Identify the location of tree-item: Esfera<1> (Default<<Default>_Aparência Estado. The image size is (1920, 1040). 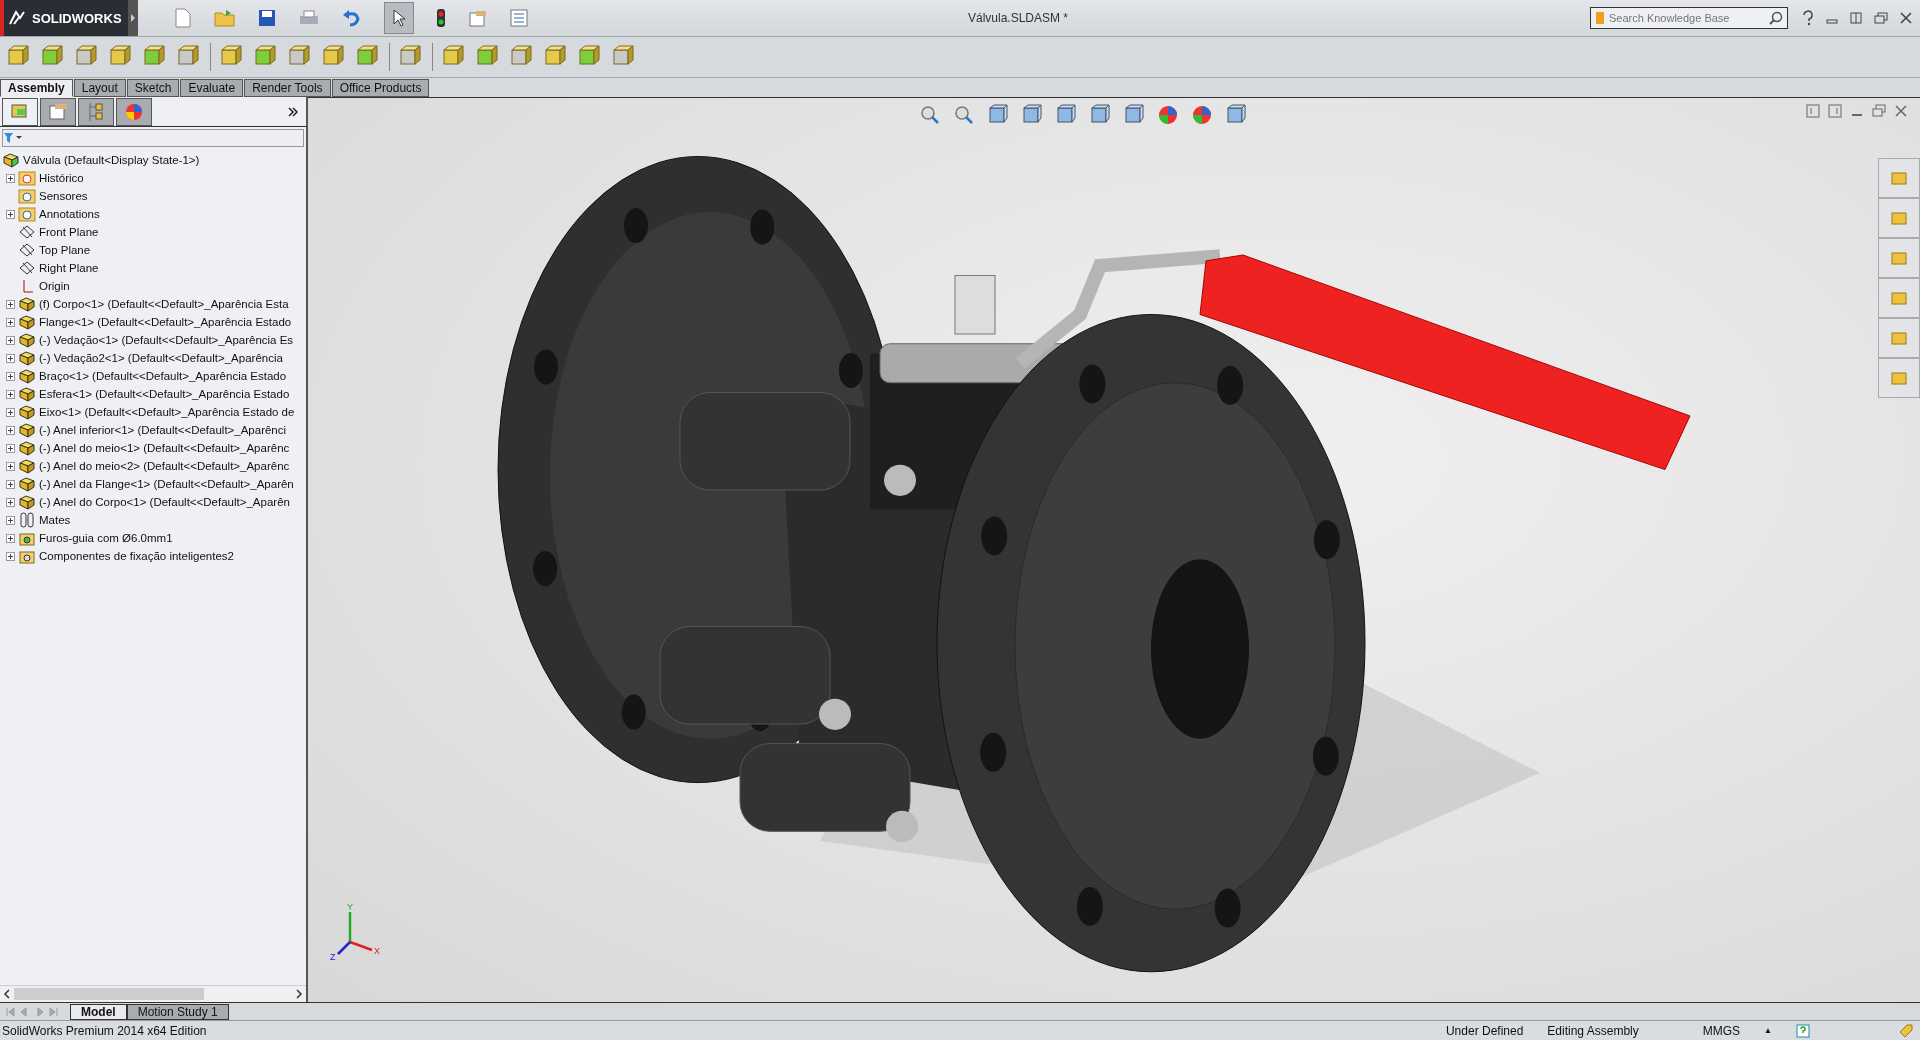
(164, 394).